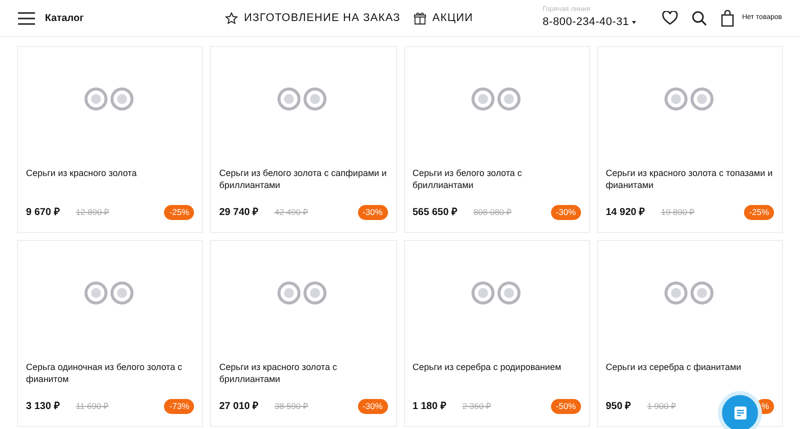 This screenshot has width=800, height=429. What do you see at coordinates (92, 406) in the screenshot?
I see `old-price: 11 690 ₽` at bounding box center [92, 406].